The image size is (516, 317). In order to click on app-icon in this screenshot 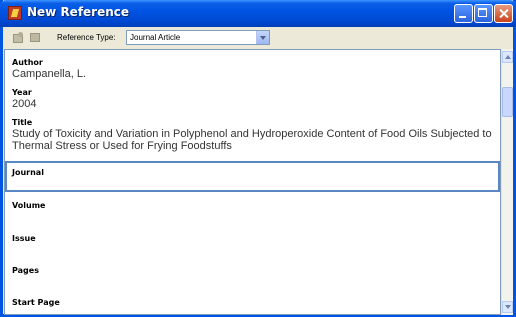, I will do `click(15, 13)`.